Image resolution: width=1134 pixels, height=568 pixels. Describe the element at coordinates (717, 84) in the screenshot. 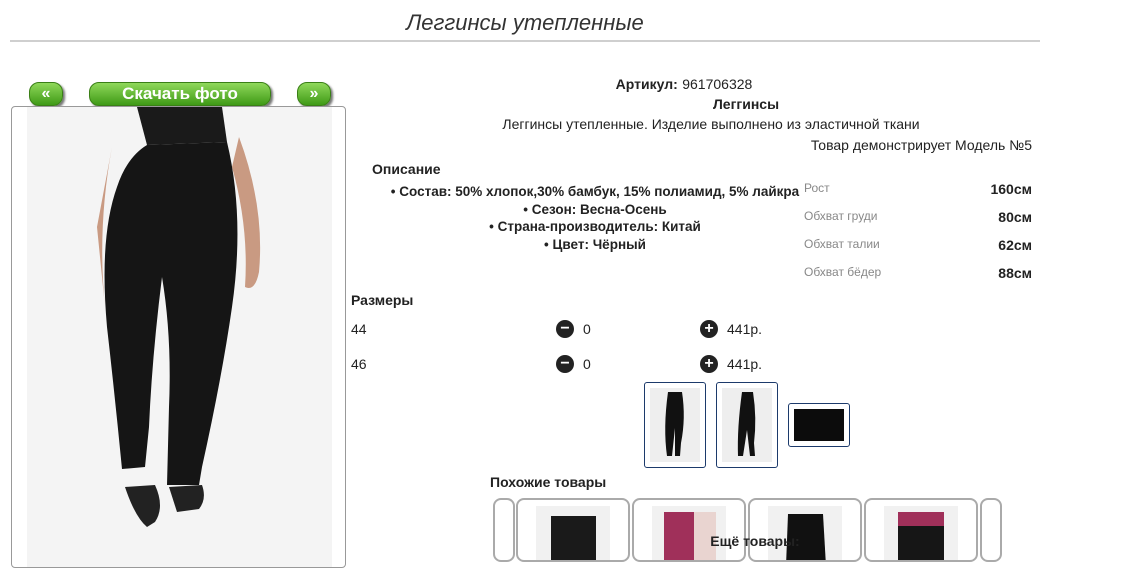

I see `article-value: 961706328` at that location.